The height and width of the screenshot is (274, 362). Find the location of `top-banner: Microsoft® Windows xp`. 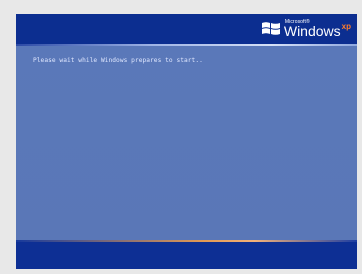

top-banner: Microsoft® Windows xp is located at coordinates (186, 29).